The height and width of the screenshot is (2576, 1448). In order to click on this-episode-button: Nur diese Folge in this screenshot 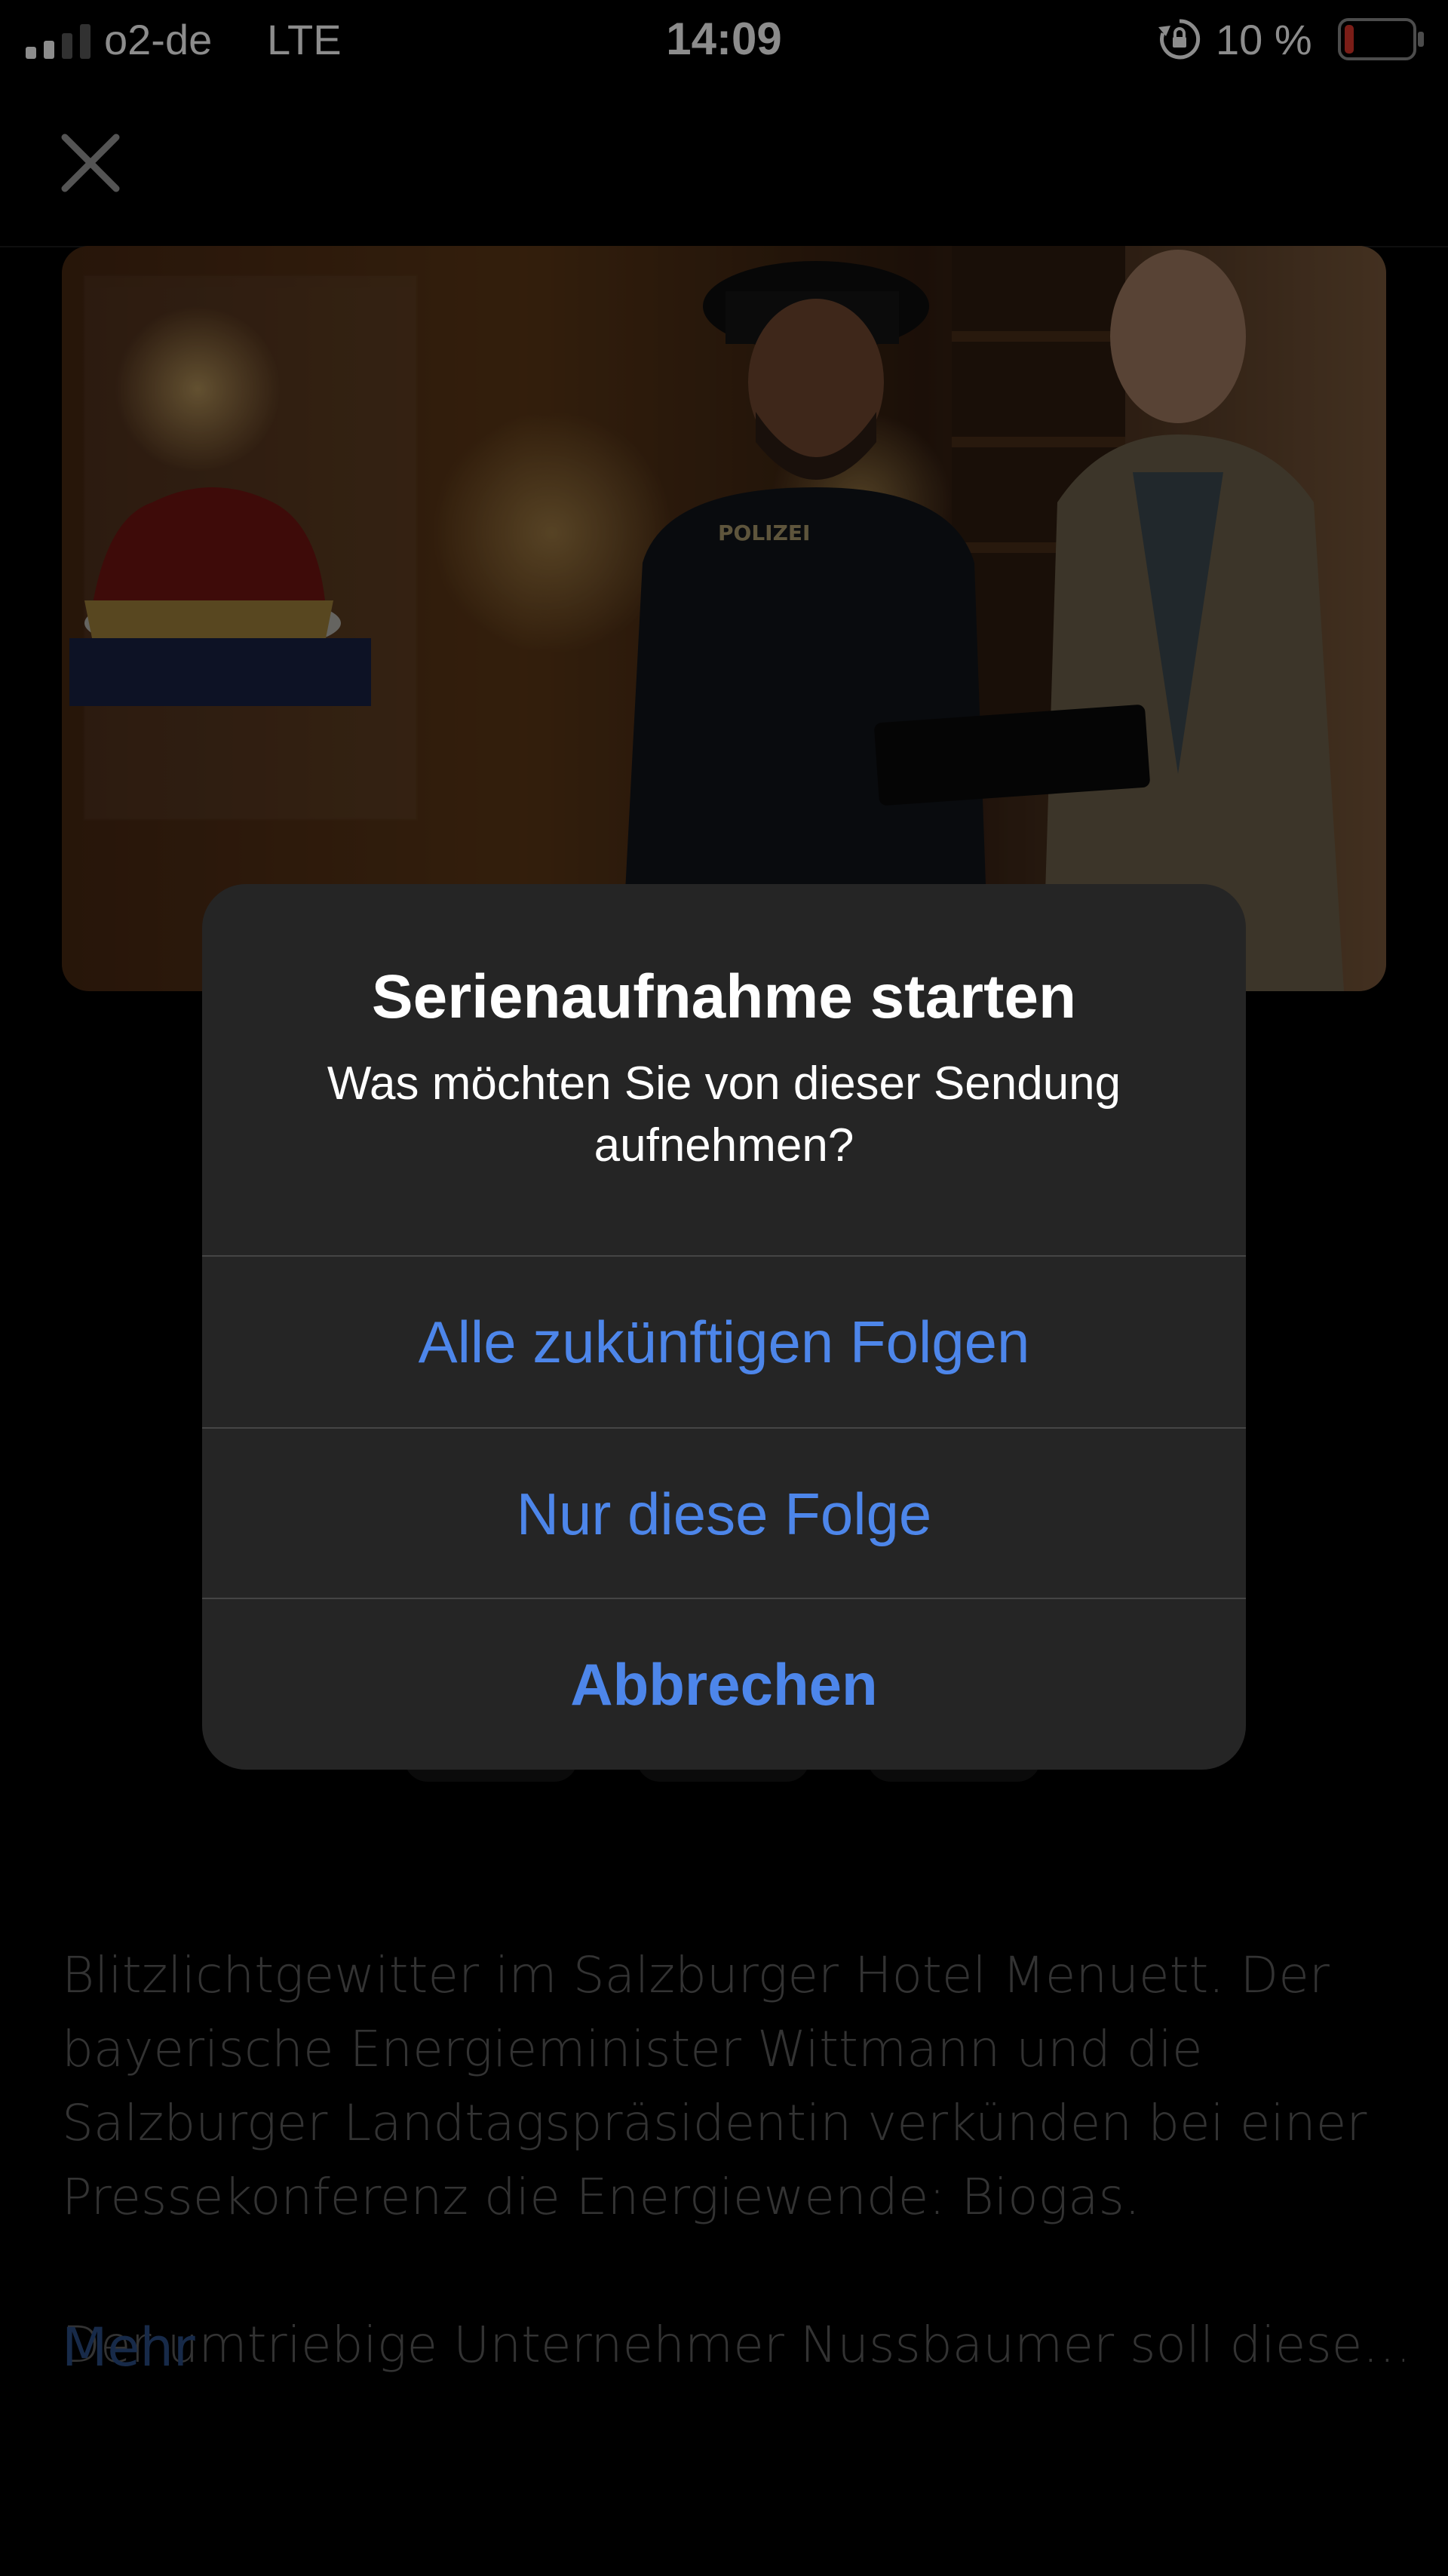, I will do `click(724, 1514)`.